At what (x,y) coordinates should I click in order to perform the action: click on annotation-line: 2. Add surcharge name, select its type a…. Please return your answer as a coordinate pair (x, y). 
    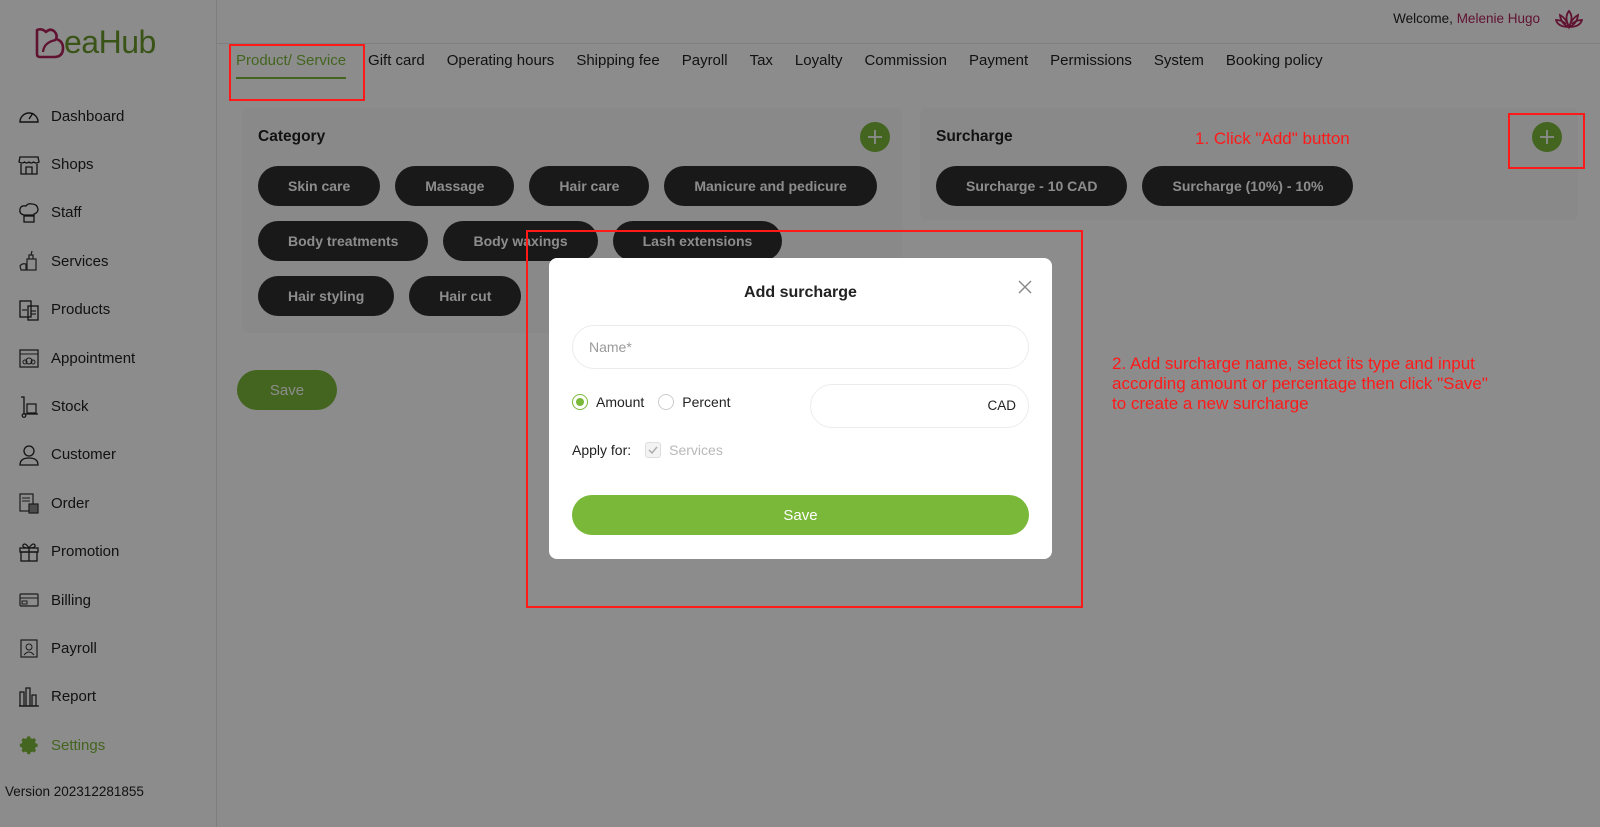
    Looking at the image, I should click on (1293, 363).